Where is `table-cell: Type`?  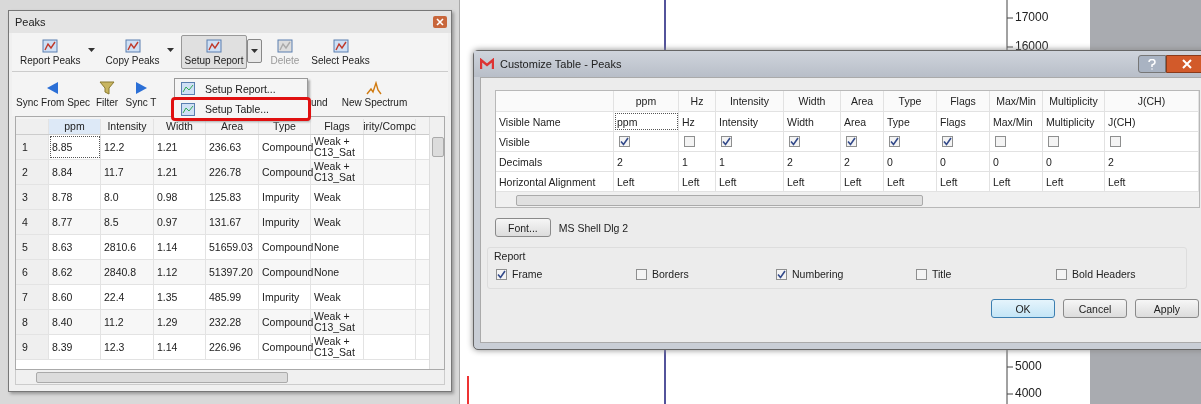
table-cell: Type is located at coordinates (910, 121).